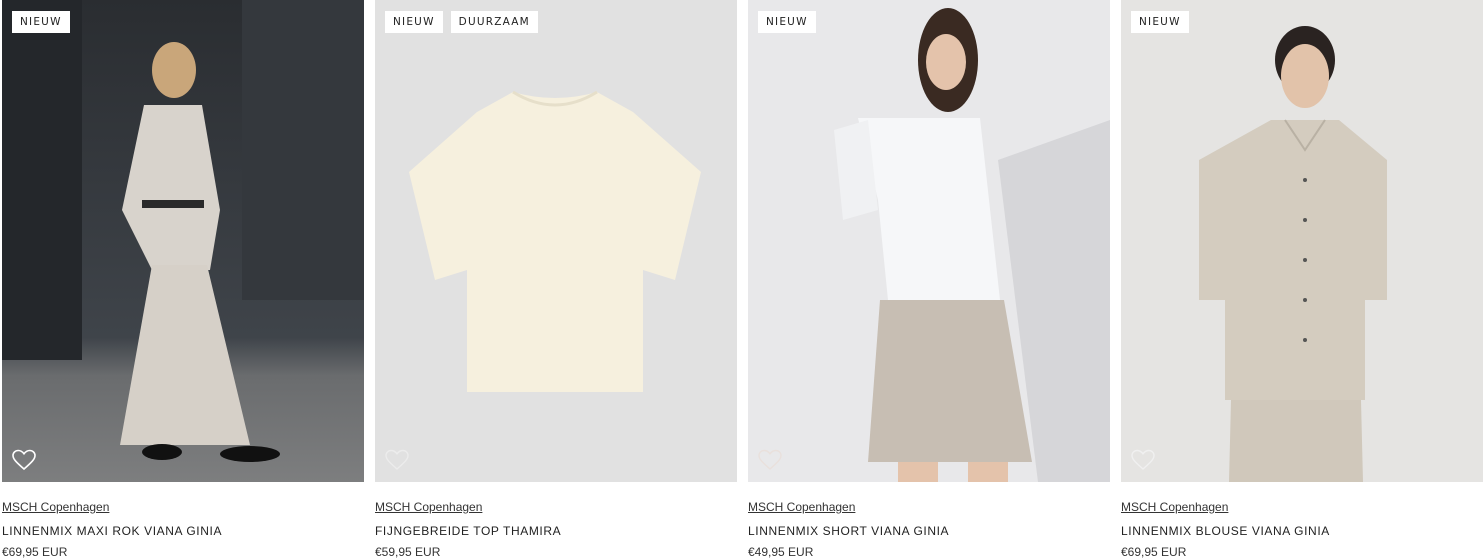 The image size is (1484, 560). What do you see at coordinates (781, 552) in the screenshot?
I see `product-price: €49,95 EUR` at bounding box center [781, 552].